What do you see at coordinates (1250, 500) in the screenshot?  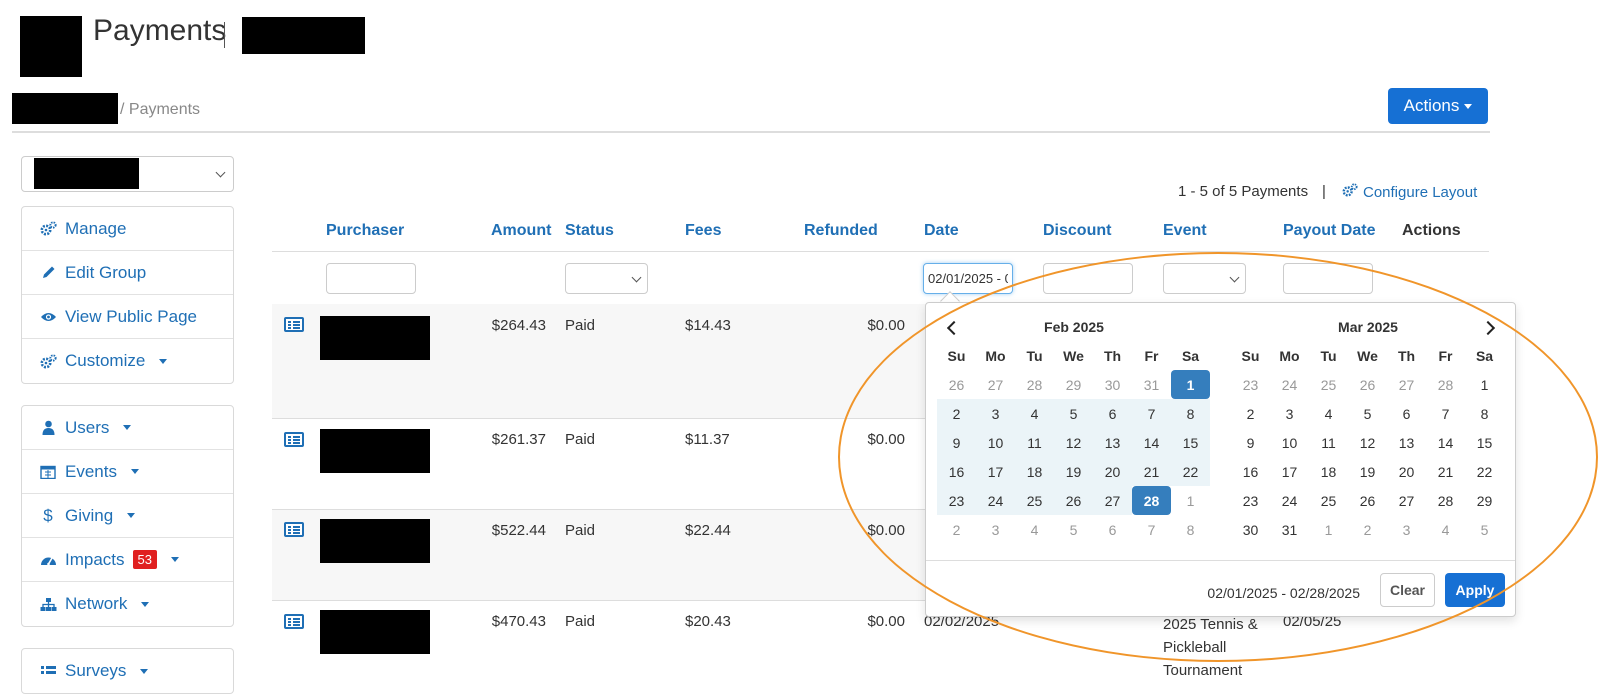 I see `calendar-day: 23` at bounding box center [1250, 500].